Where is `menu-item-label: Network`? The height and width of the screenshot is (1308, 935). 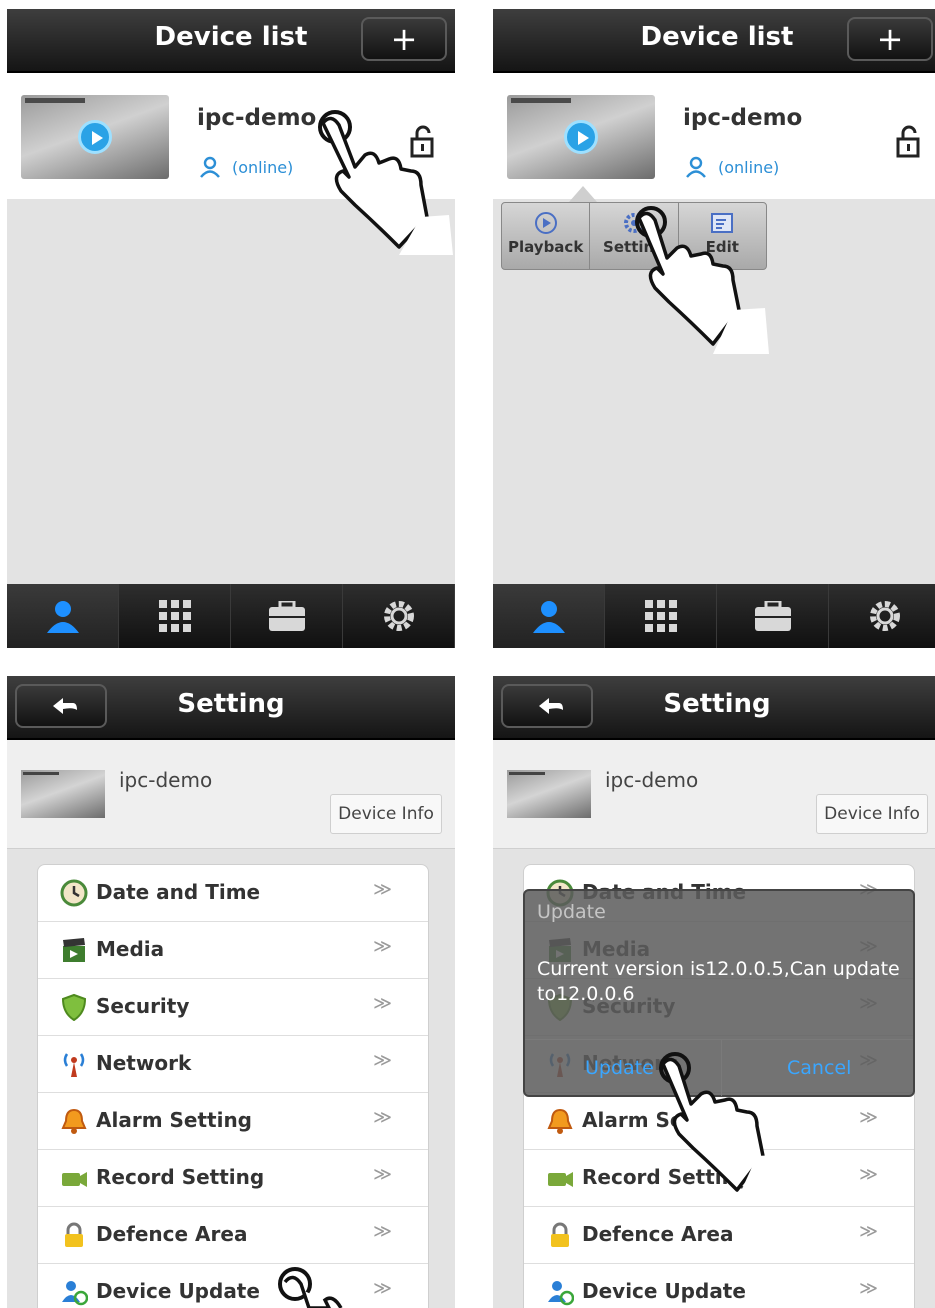
menu-item-label: Network is located at coordinates (144, 1063).